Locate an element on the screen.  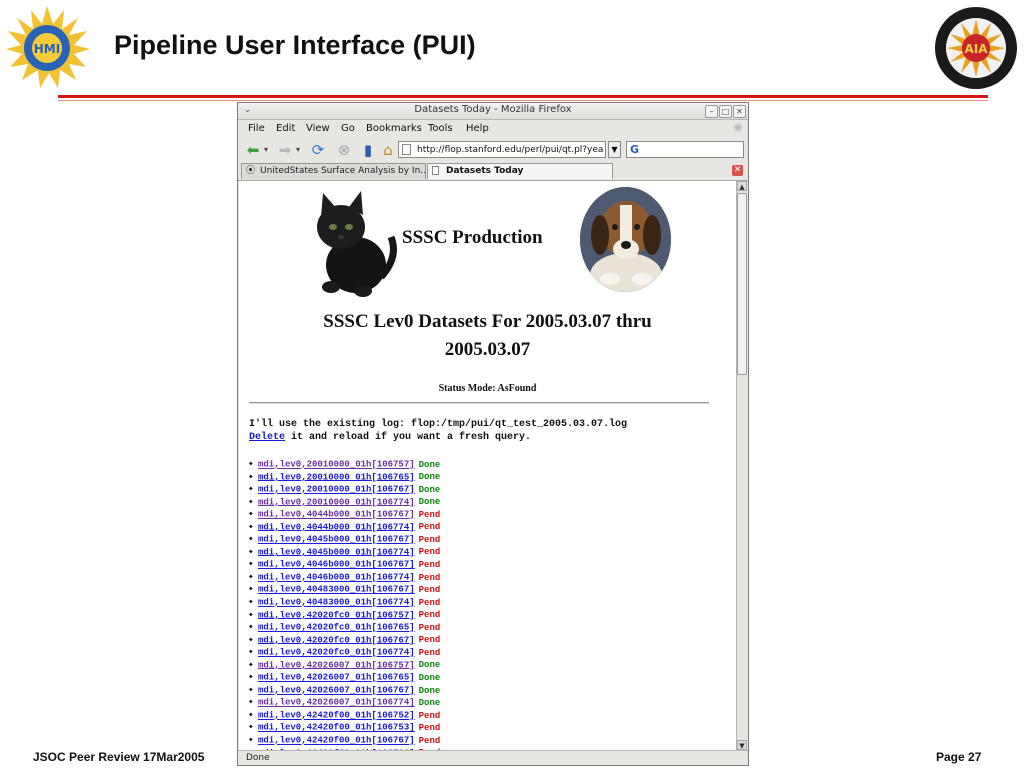
dataset-link: mdi,lev0,42026007_01h[106765] is located at coordinates (336, 678).